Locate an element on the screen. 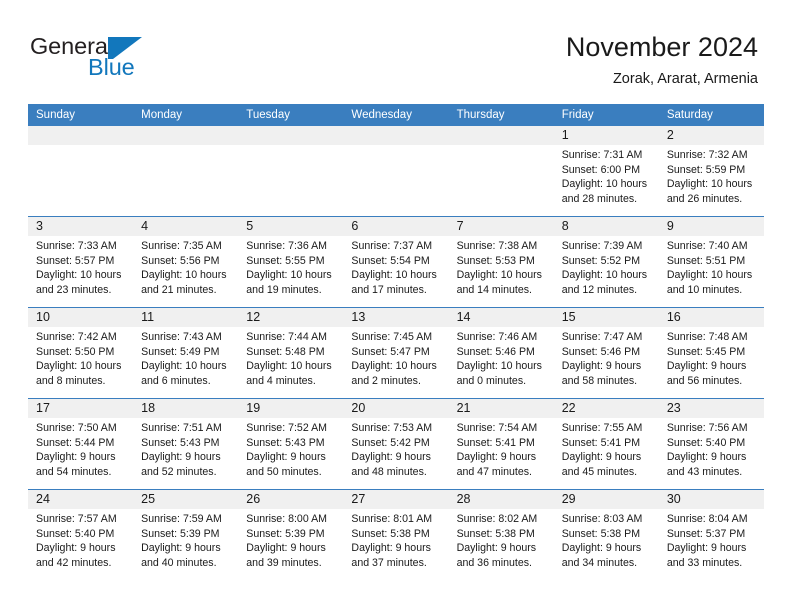 The height and width of the screenshot is (612, 792). sunrise-text: Sunrise: 7:42 AM is located at coordinates (76, 337).